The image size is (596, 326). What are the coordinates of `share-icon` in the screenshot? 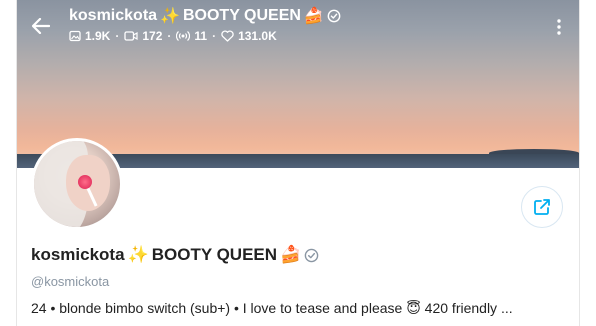 It's located at (542, 207).